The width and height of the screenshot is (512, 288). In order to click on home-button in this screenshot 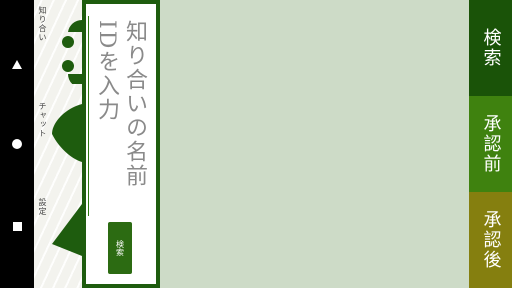, I will do `click(17, 144)`.